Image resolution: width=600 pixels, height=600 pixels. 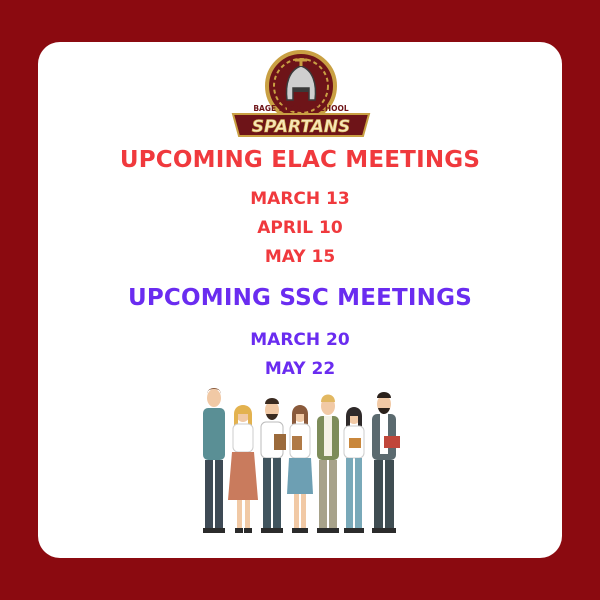 What do you see at coordinates (300, 369) in the screenshot?
I see `ssc-date-2: MAY 22` at bounding box center [300, 369].